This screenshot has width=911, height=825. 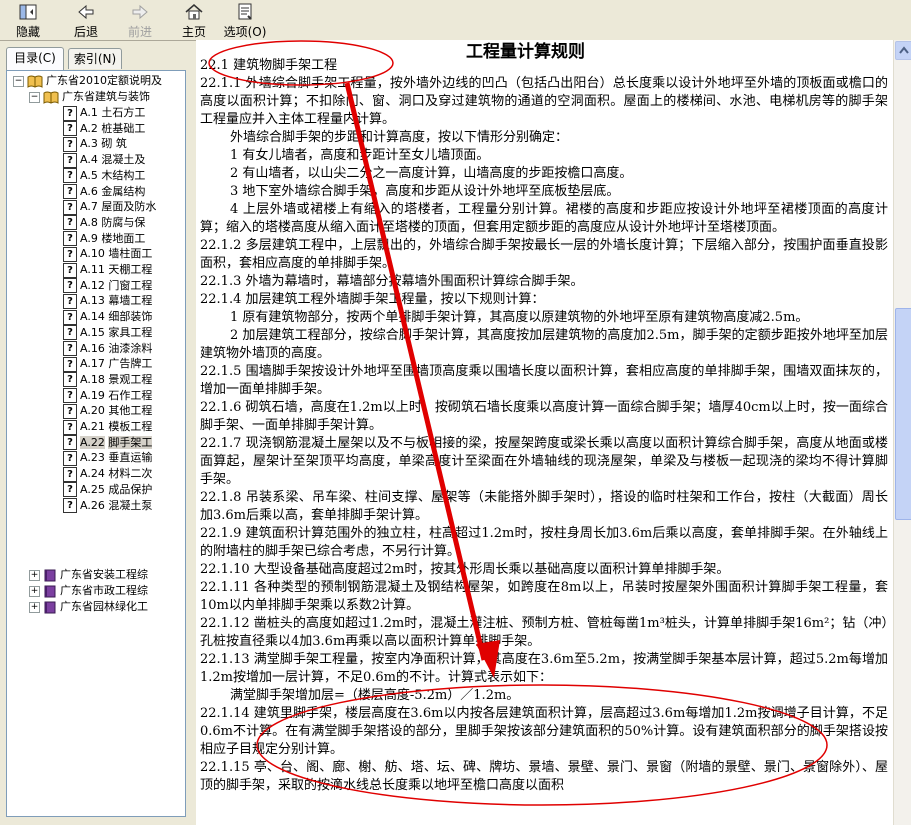 I want to click on tree-item-a-15: ? A.15 家具工程, so click(x=107, y=333).